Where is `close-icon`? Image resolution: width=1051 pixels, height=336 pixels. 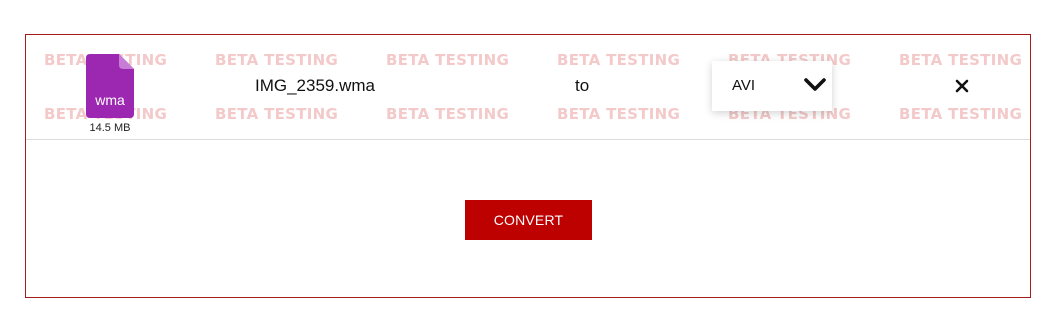
close-icon is located at coordinates (962, 89).